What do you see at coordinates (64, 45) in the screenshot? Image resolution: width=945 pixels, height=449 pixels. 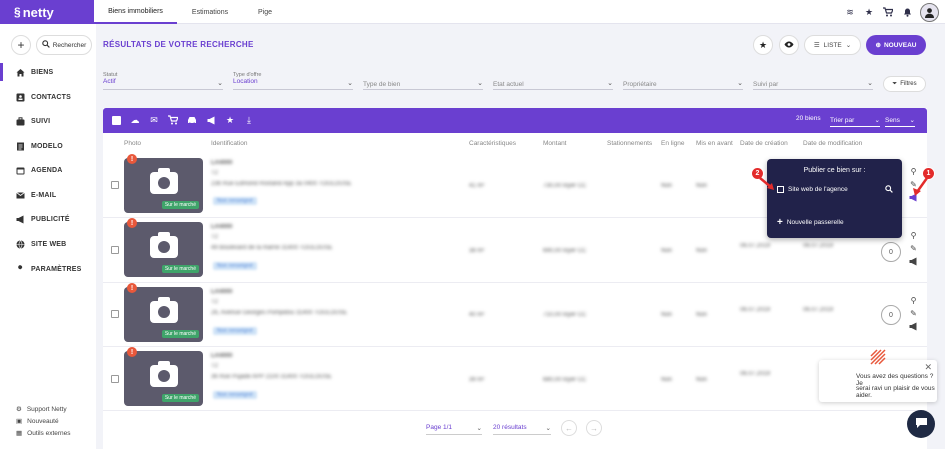 I see `search-button: Rechercher` at bounding box center [64, 45].